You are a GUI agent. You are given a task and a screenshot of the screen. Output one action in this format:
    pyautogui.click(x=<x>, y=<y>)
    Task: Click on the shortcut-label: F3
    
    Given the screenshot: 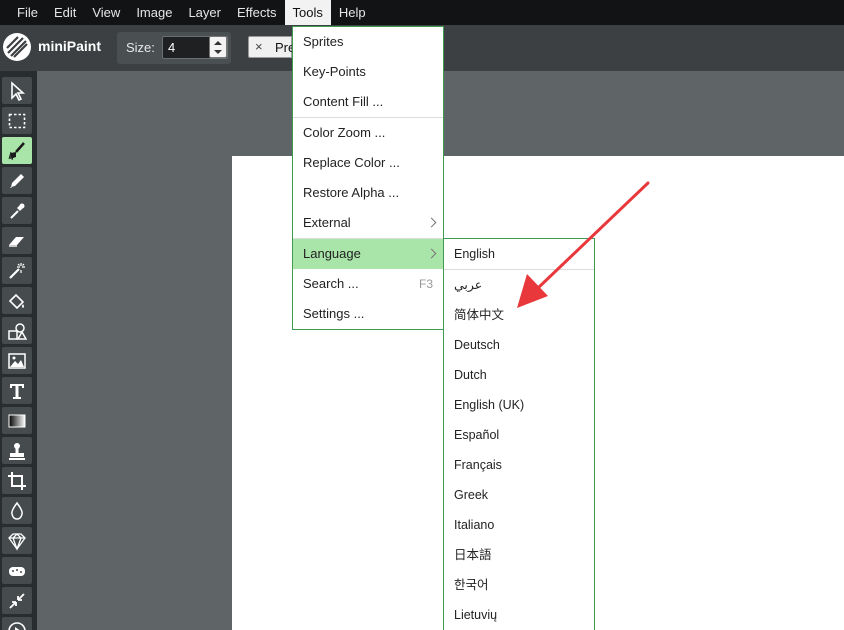 What is the action you would take?
    pyautogui.click(x=425, y=284)
    